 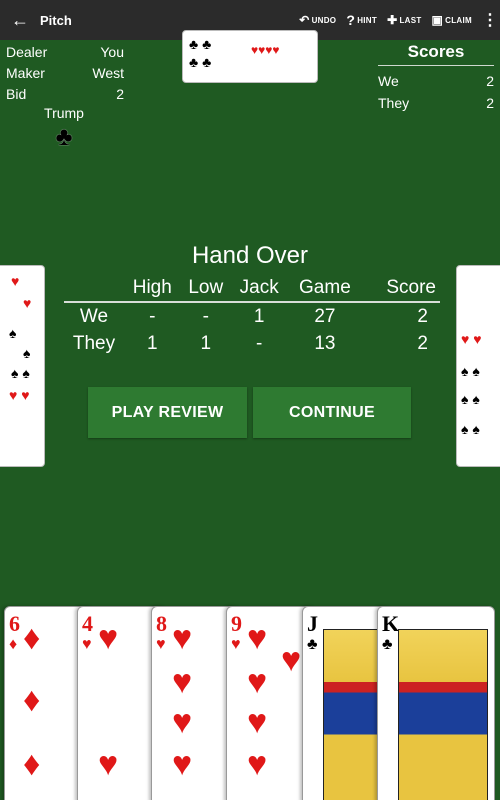 I want to click on play-review-button: PLAY REVIEW, so click(x=167, y=412).